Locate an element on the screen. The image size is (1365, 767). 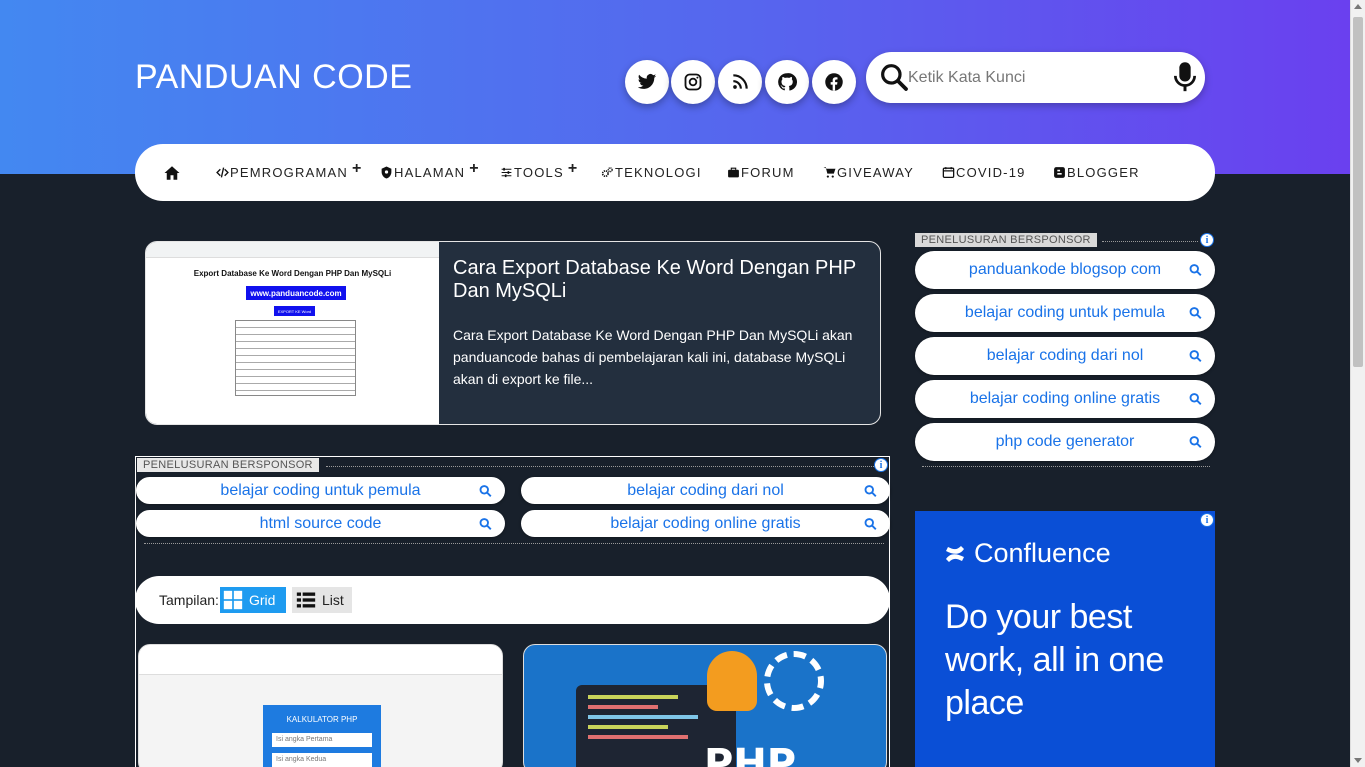
gear-icon is located at coordinates (794, 681).